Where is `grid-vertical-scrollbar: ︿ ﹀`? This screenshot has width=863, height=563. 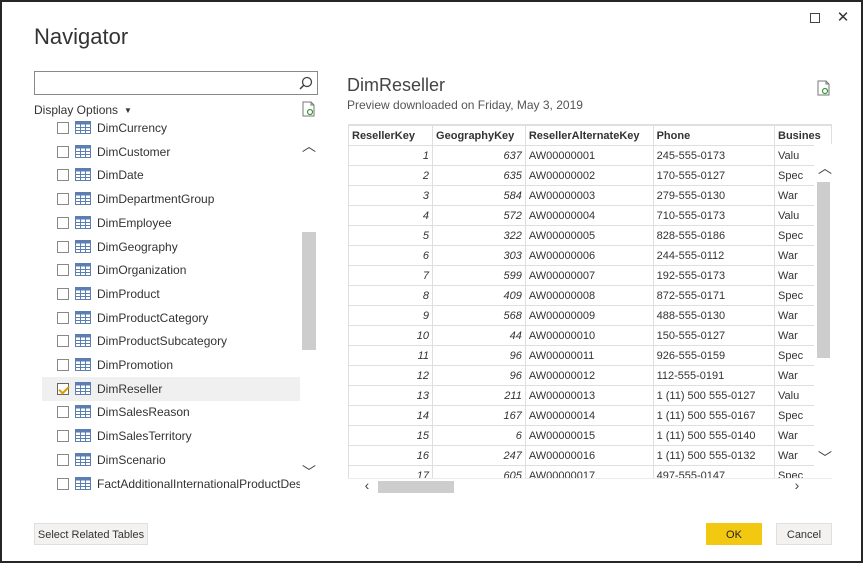 grid-vertical-scrollbar: ︿ ﹀ is located at coordinates (823, 311).